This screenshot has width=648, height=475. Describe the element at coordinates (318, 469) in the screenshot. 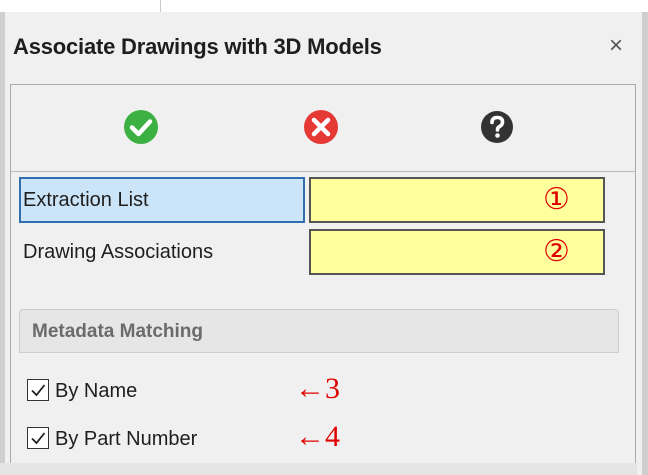

I see `bottom-strip` at that location.